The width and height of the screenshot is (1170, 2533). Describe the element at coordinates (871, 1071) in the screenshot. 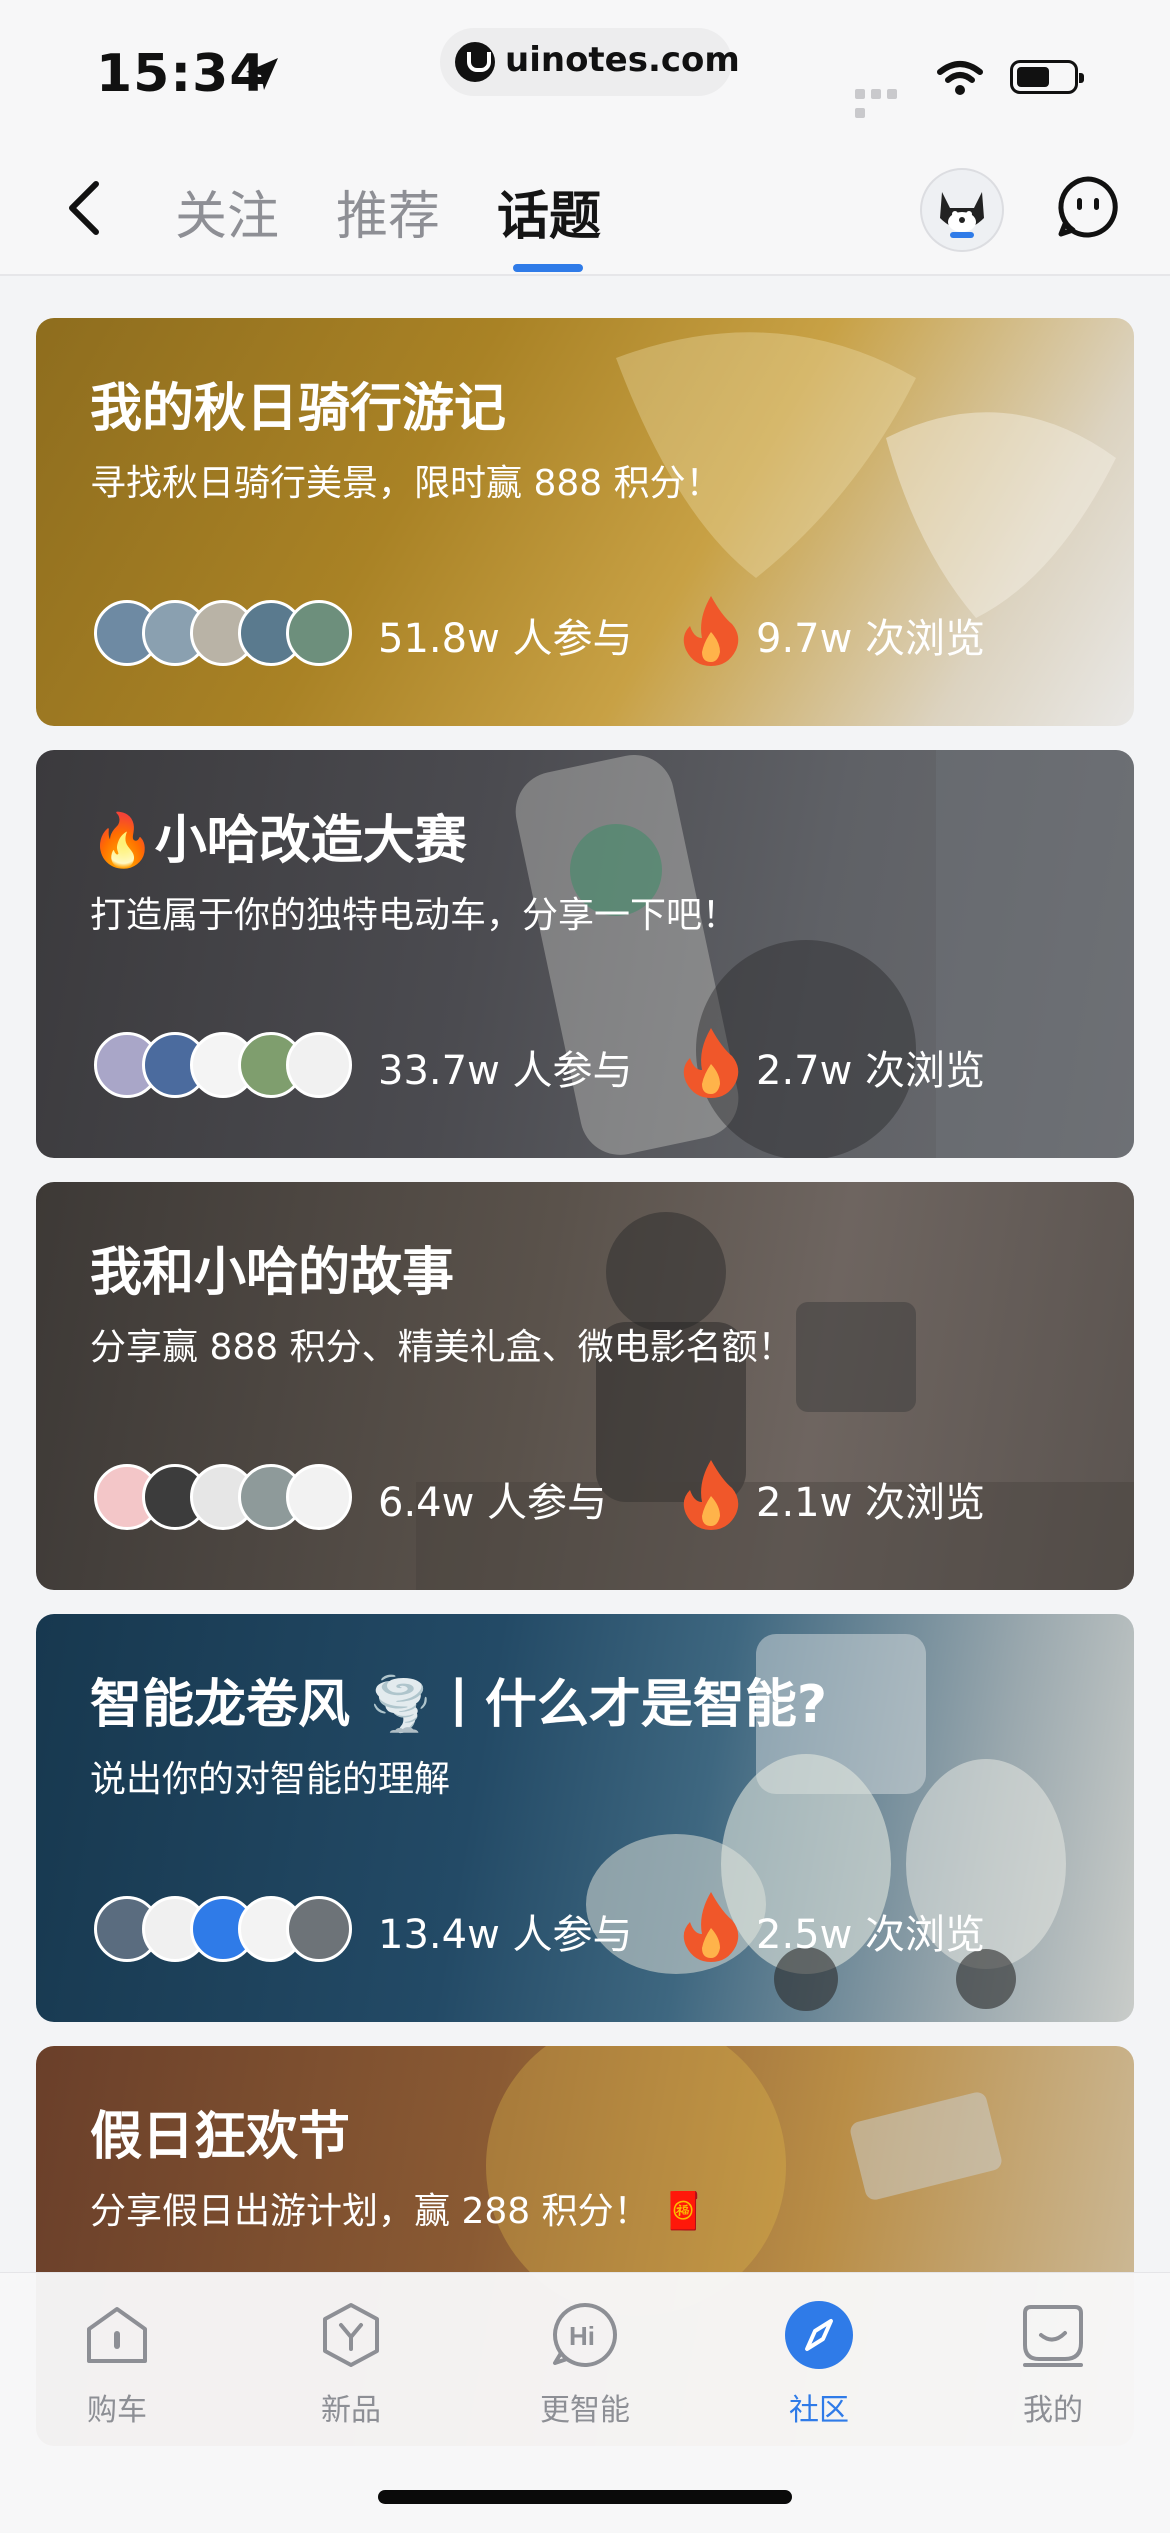

I see `view-count: 2.7w 次浏览` at that location.